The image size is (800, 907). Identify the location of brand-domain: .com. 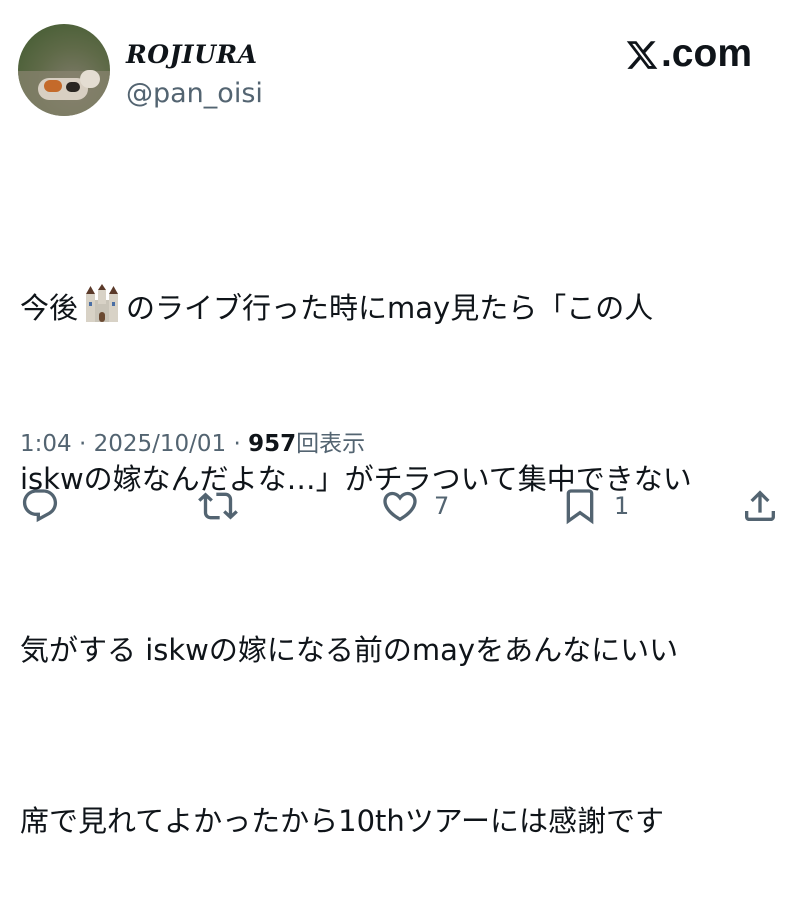
(706, 53).